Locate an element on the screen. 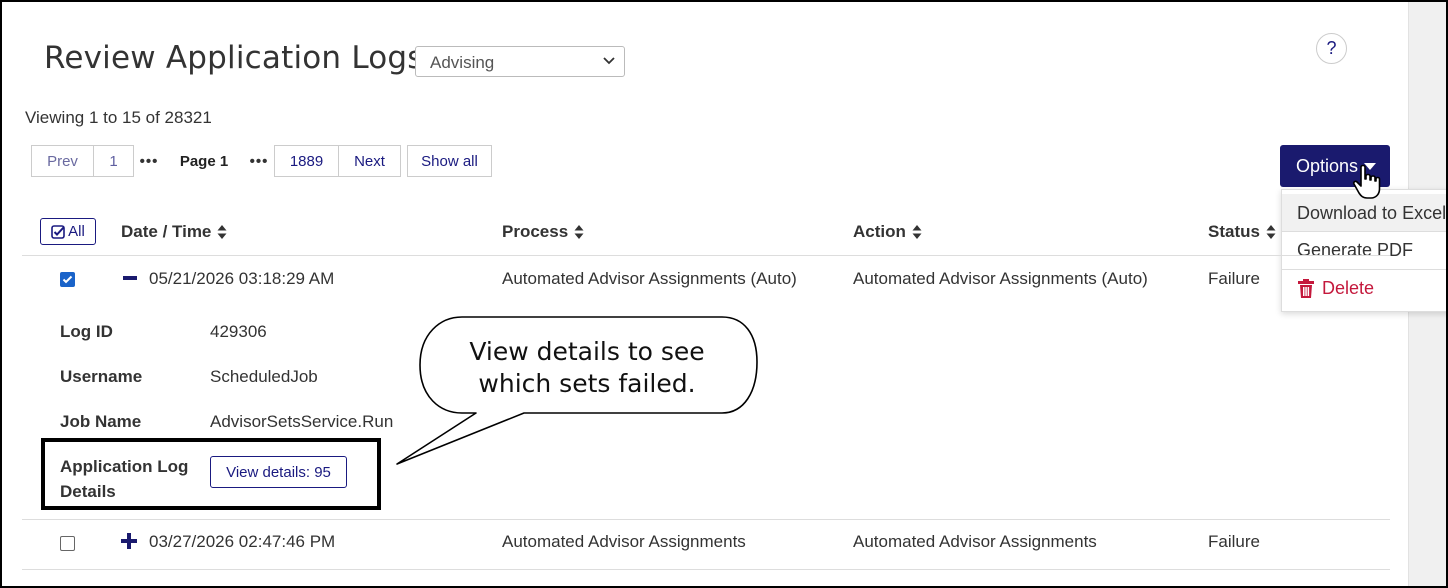 The image size is (1448, 588). column-header-datetime: Date / Time is located at coordinates (174, 232).